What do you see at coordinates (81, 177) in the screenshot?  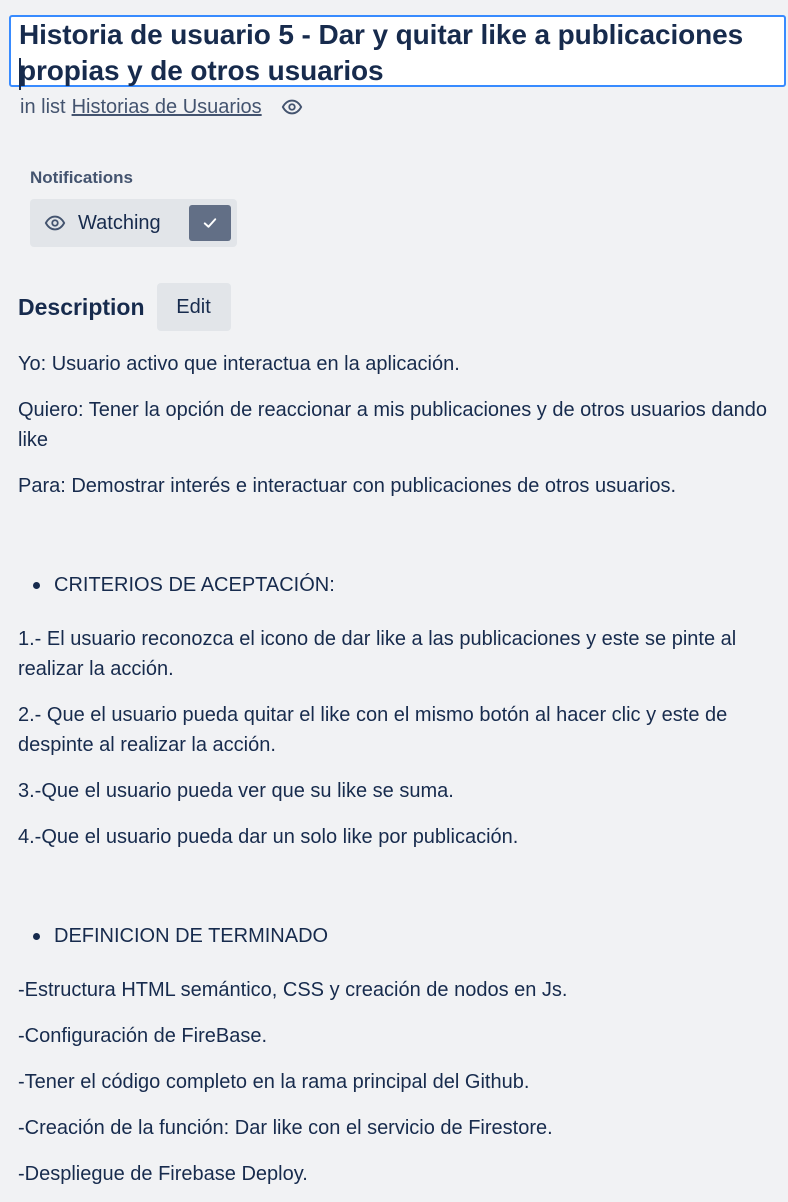 I see `notifications-label: Notifications` at bounding box center [81, 177].